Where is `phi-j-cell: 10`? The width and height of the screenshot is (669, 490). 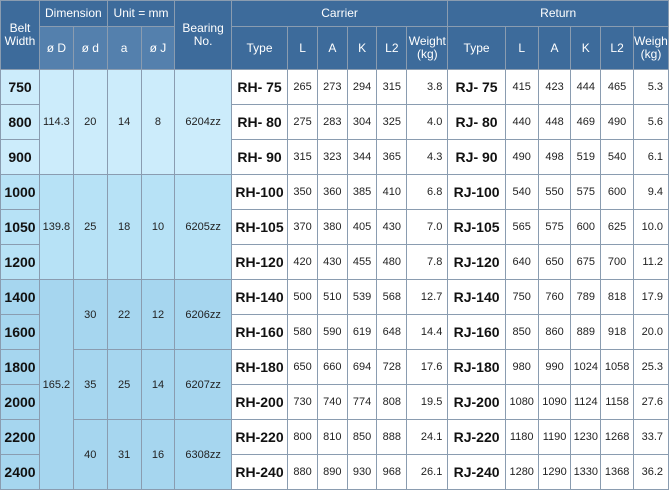 phi-j-cell: 10 is located at coordinates (158, 227).